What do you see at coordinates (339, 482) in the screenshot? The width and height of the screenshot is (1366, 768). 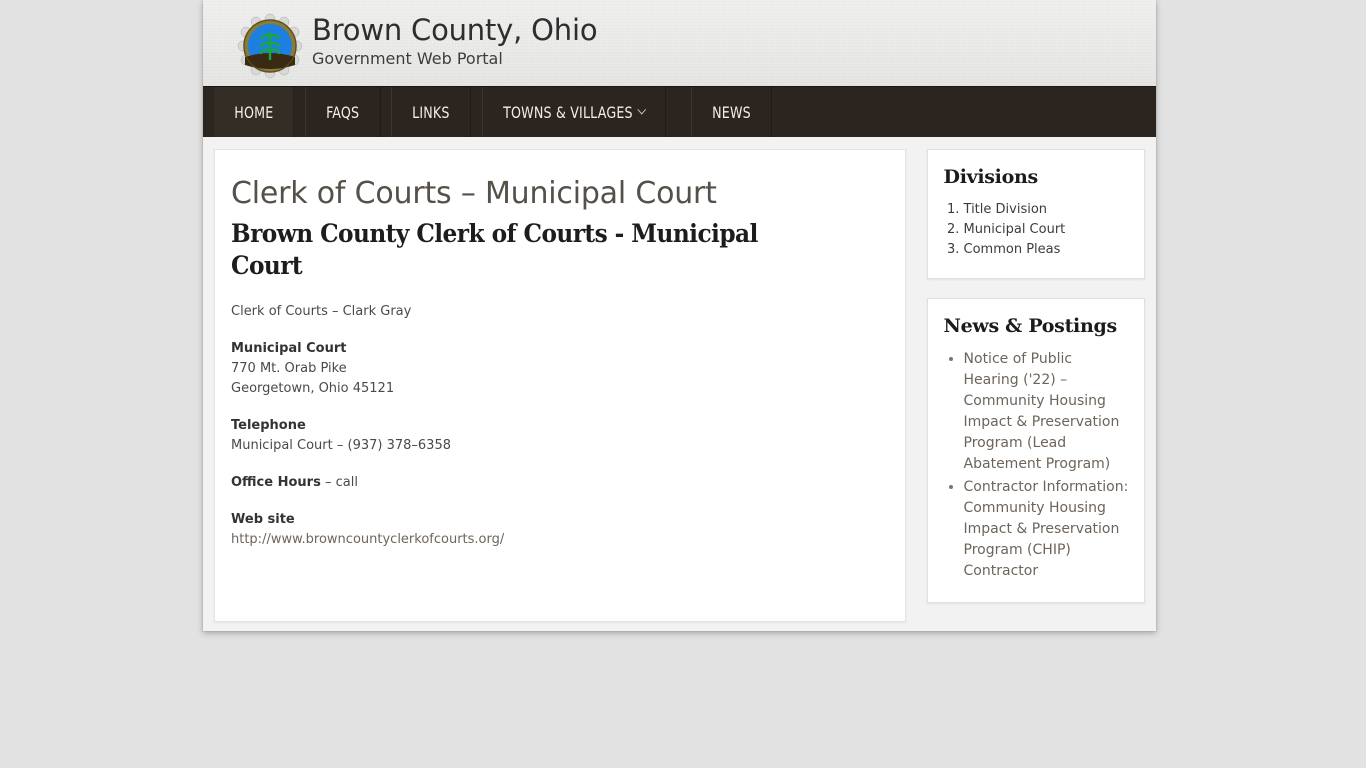 I see `office-hours-value: – call` at bounding box center [339, 482].